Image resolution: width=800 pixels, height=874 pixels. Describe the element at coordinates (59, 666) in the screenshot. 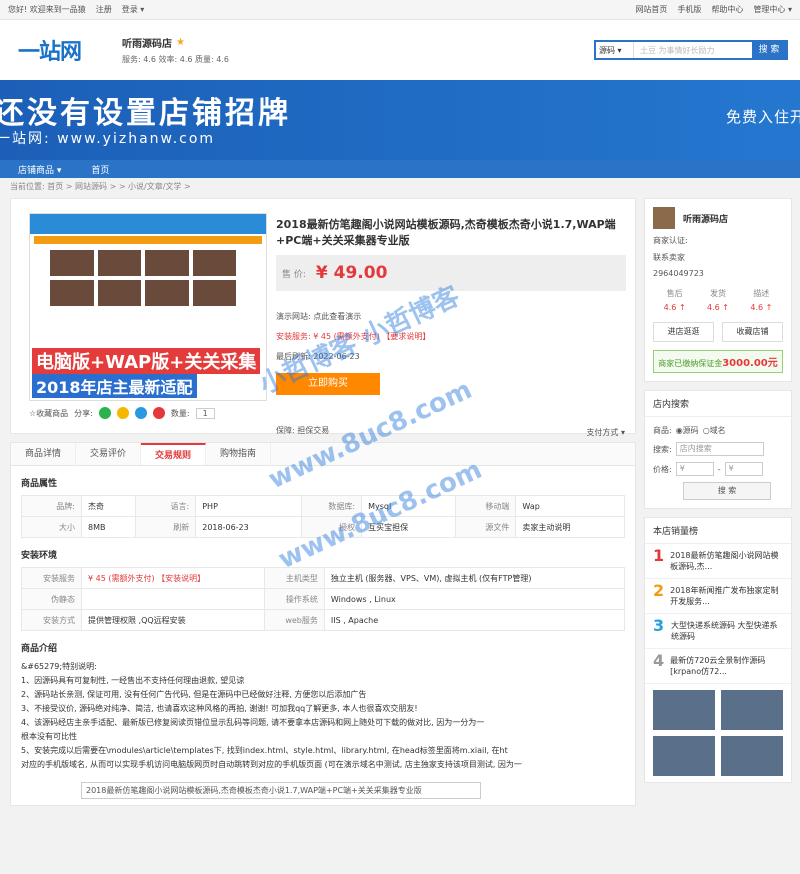

I see `intro-line: &#65279;特别说明:` at that location.